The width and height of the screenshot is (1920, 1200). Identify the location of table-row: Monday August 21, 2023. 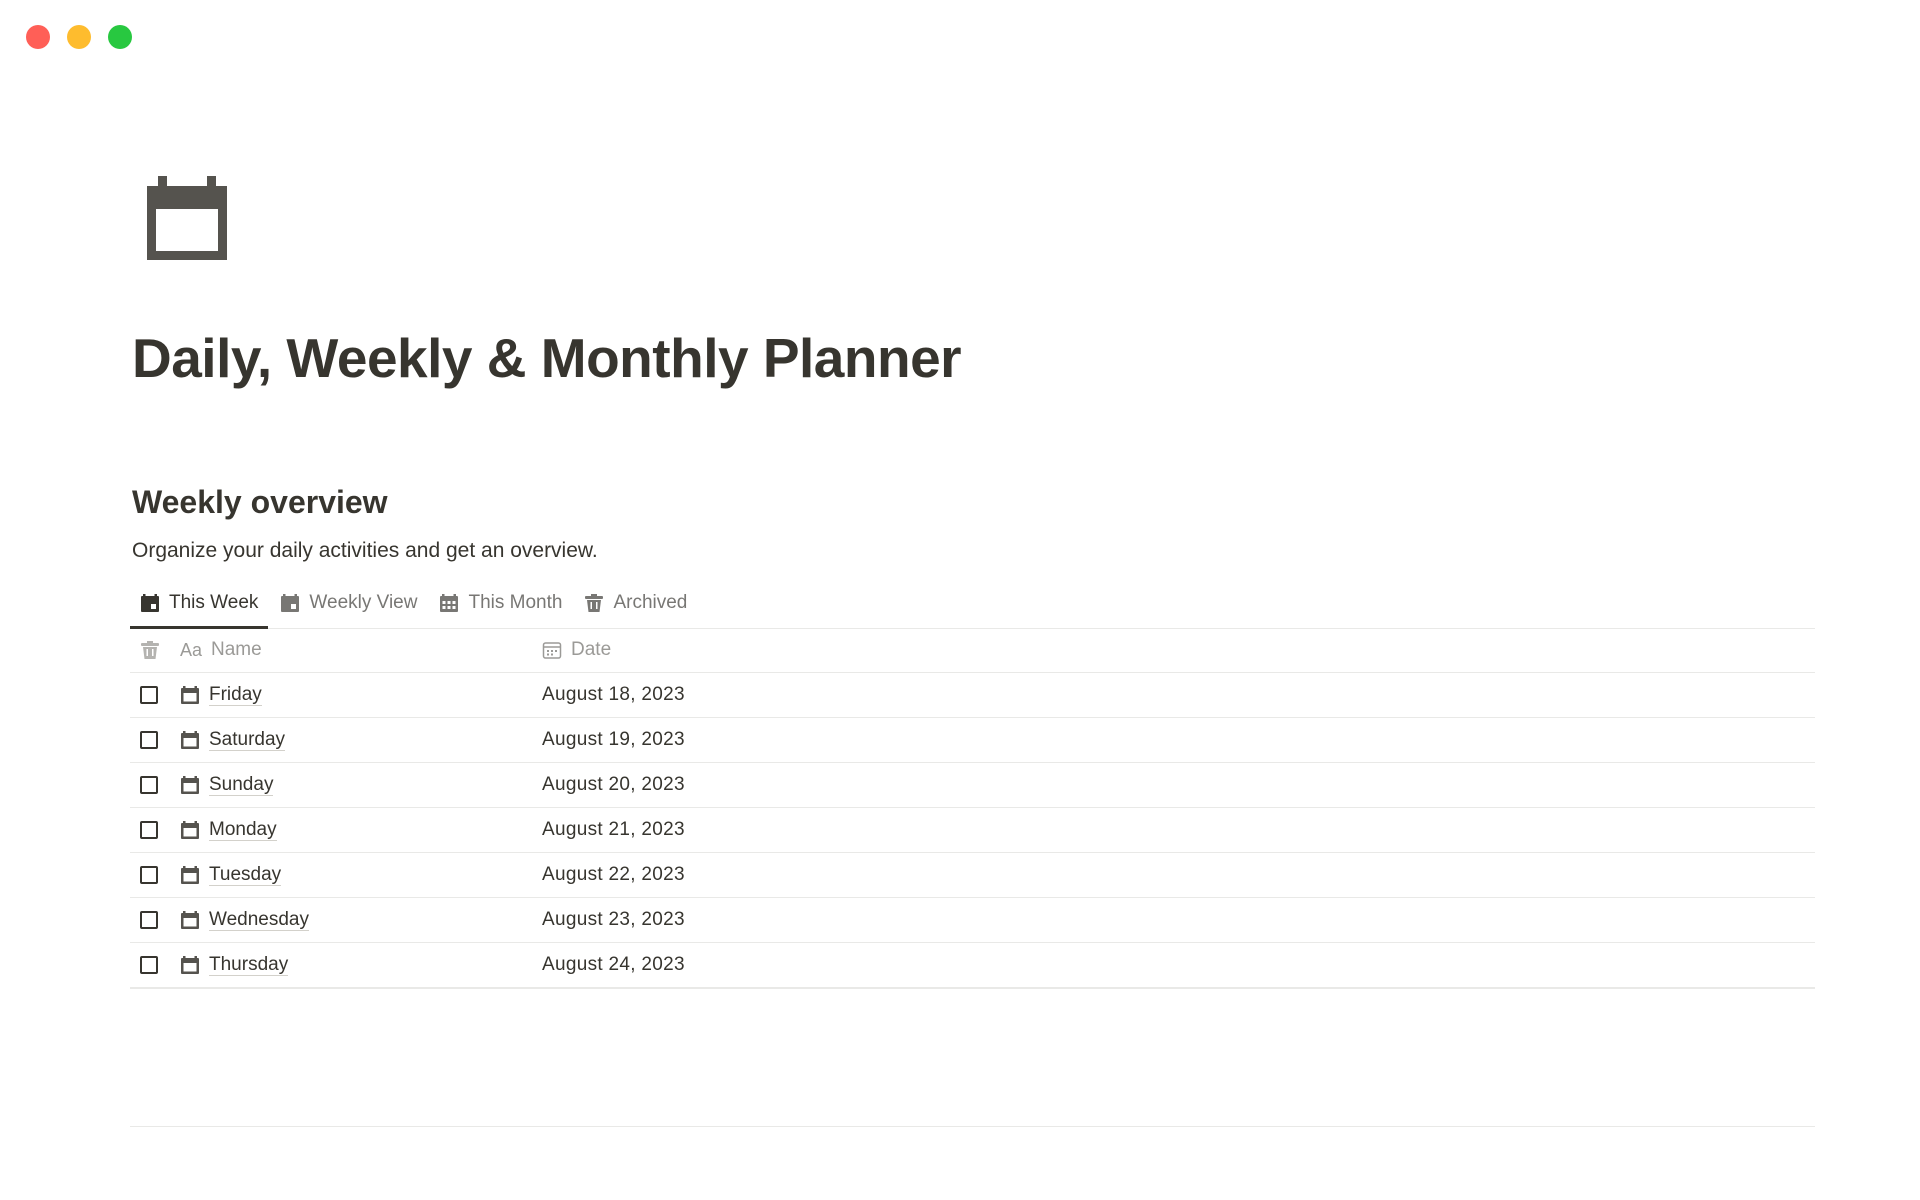
(972, 830).